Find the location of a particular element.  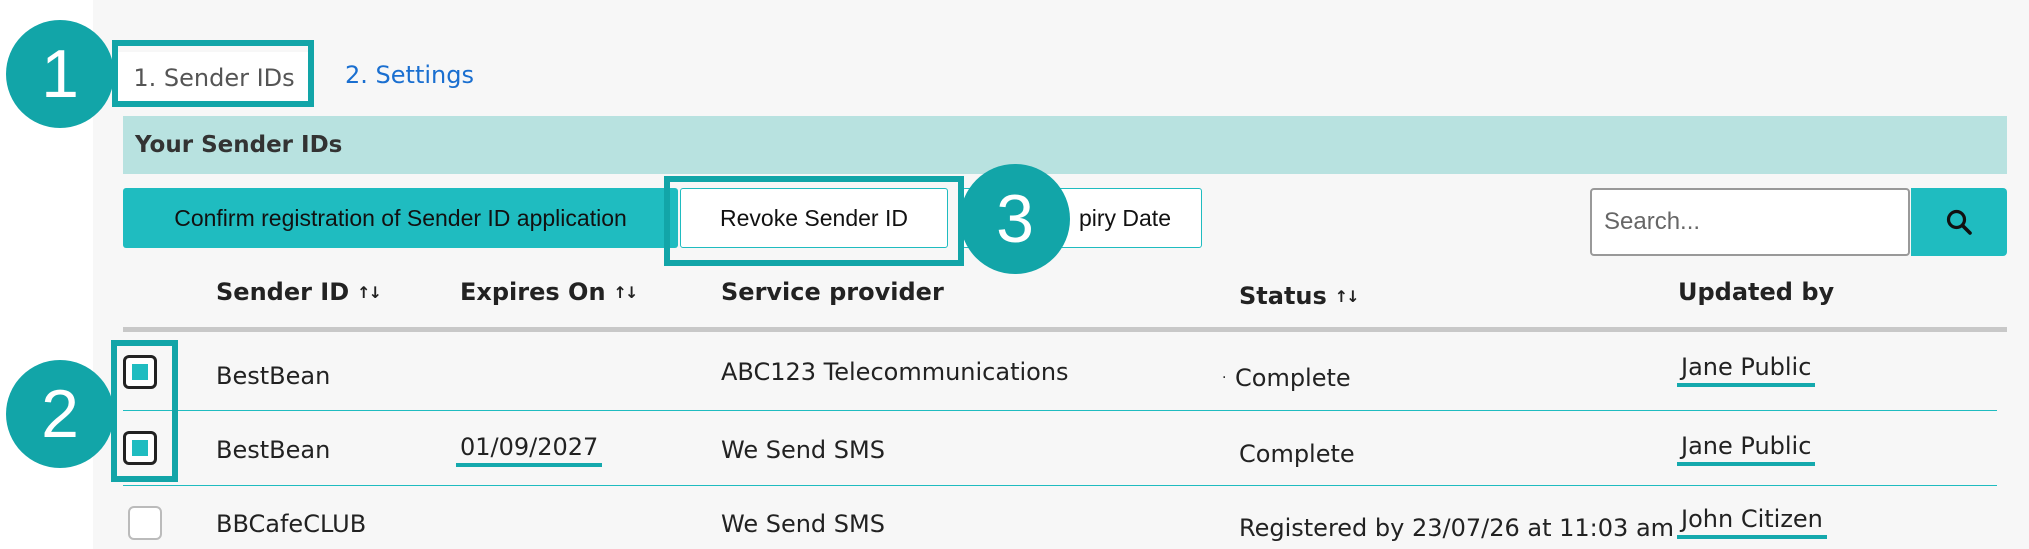

search-icon is located at coordinates (1959, 222).